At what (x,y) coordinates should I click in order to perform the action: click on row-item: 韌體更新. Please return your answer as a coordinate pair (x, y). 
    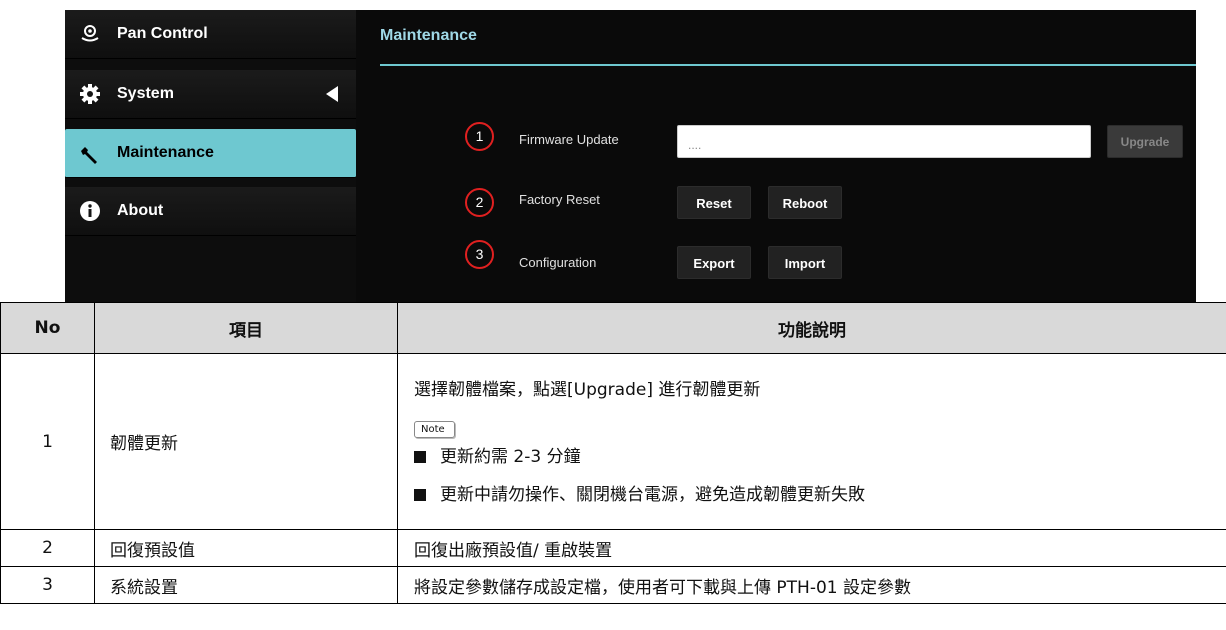
    Looking at the image, I should click on (246, 441).